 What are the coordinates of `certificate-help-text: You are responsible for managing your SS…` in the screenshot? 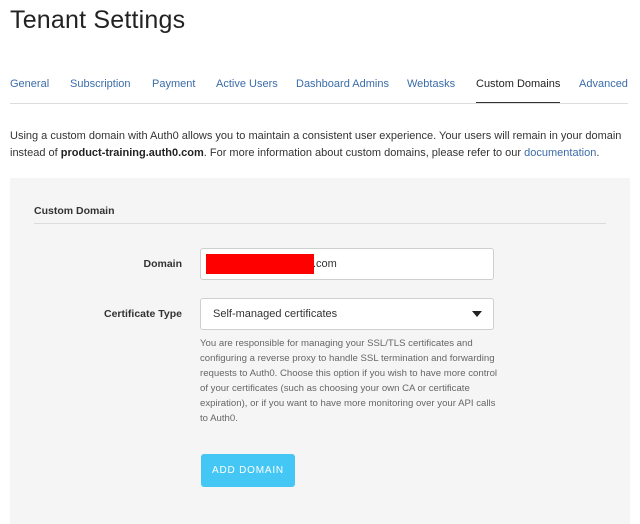 It's located at (349, 381).